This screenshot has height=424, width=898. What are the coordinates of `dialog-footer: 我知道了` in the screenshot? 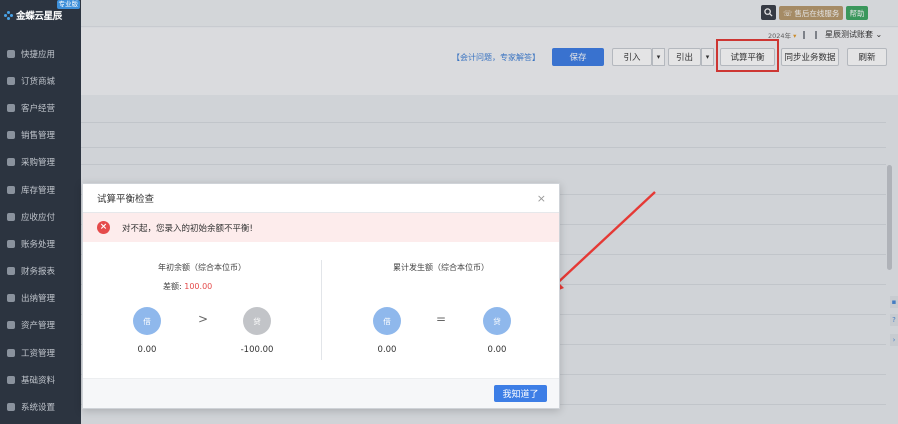 It's located at (321, 393).